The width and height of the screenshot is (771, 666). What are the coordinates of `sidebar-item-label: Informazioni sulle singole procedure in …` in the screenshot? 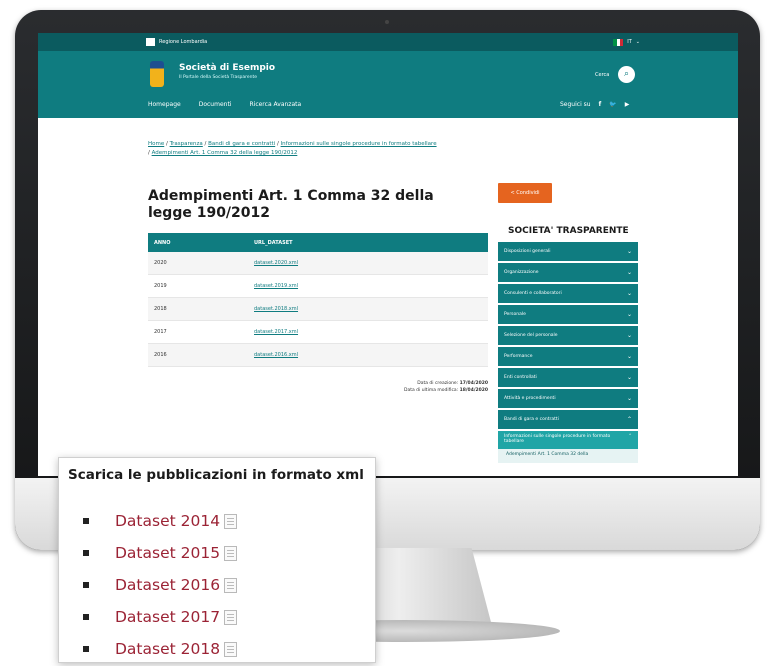 It's located at (557, 439).